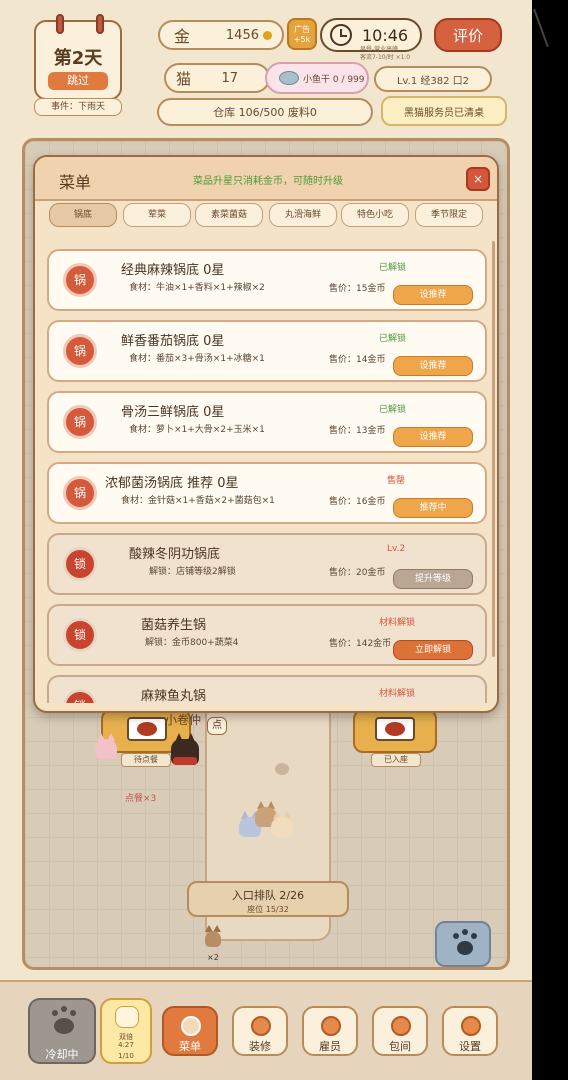 The image size is (568, 1080). I want to click on recommending-button: 推荐中, so click(433, 508).